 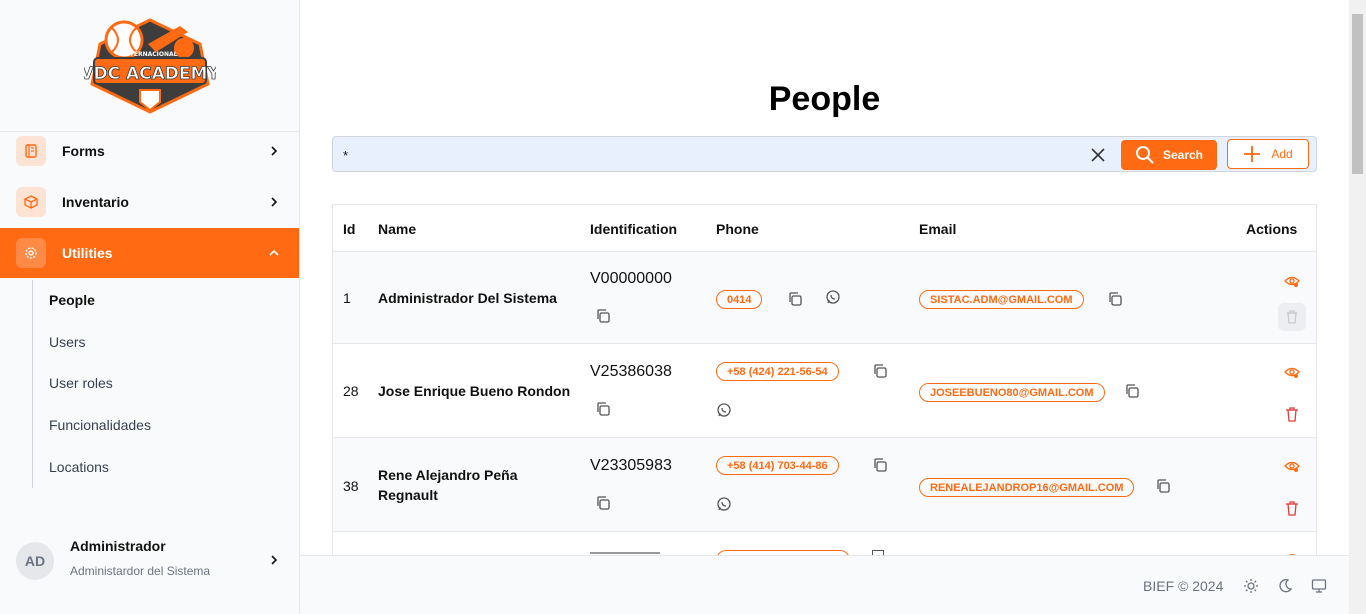 I want to click on phone-pill: +58 (414) 703-44-86, so click(x=777, y=465).